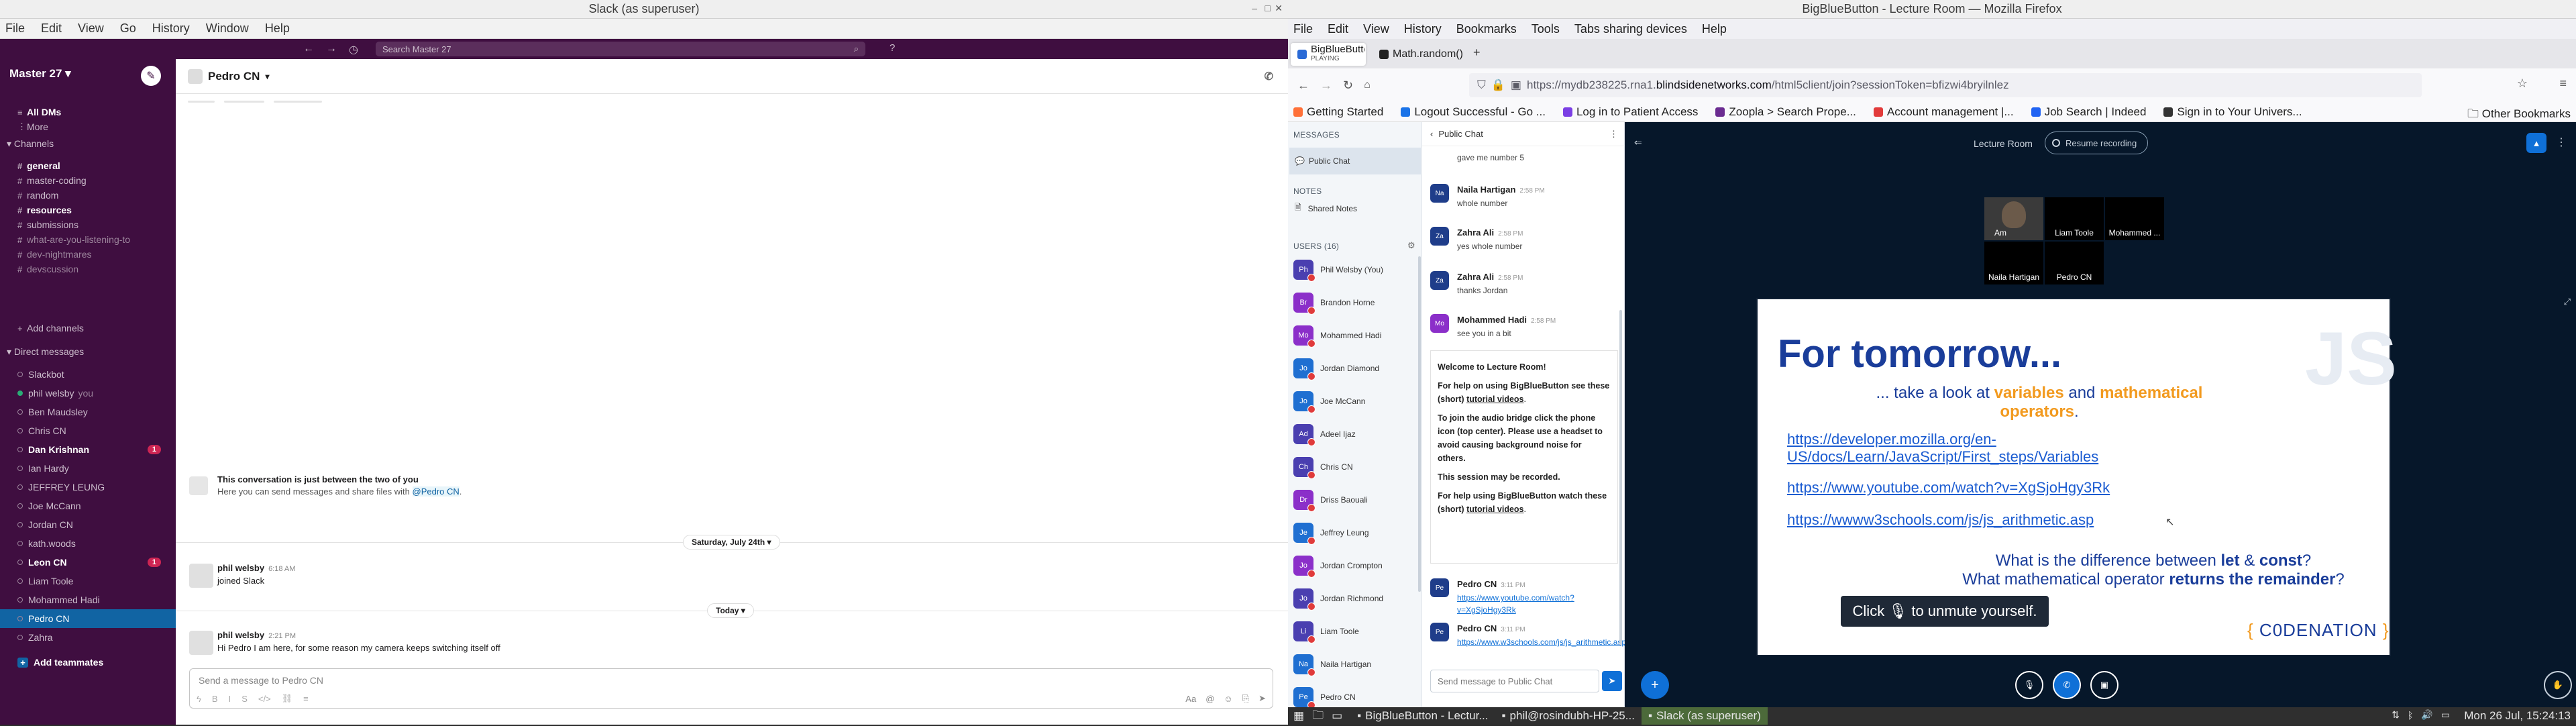  I want to click on settings-gear-icon: ⚙, so click(1411, 246).